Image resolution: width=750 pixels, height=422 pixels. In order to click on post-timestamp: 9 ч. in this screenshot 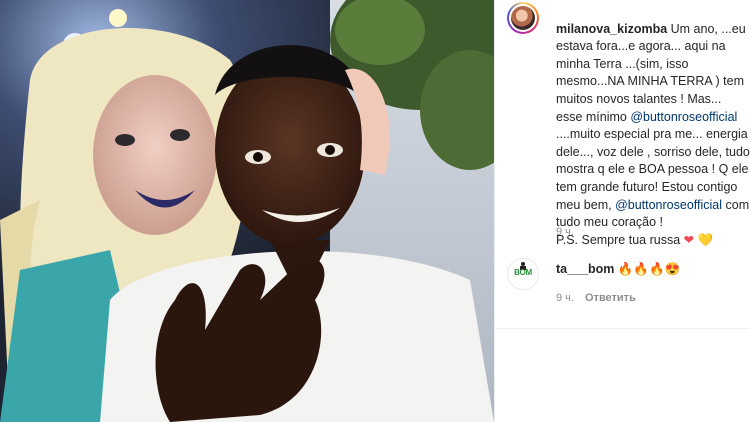, I will do `click(565, 232)`.